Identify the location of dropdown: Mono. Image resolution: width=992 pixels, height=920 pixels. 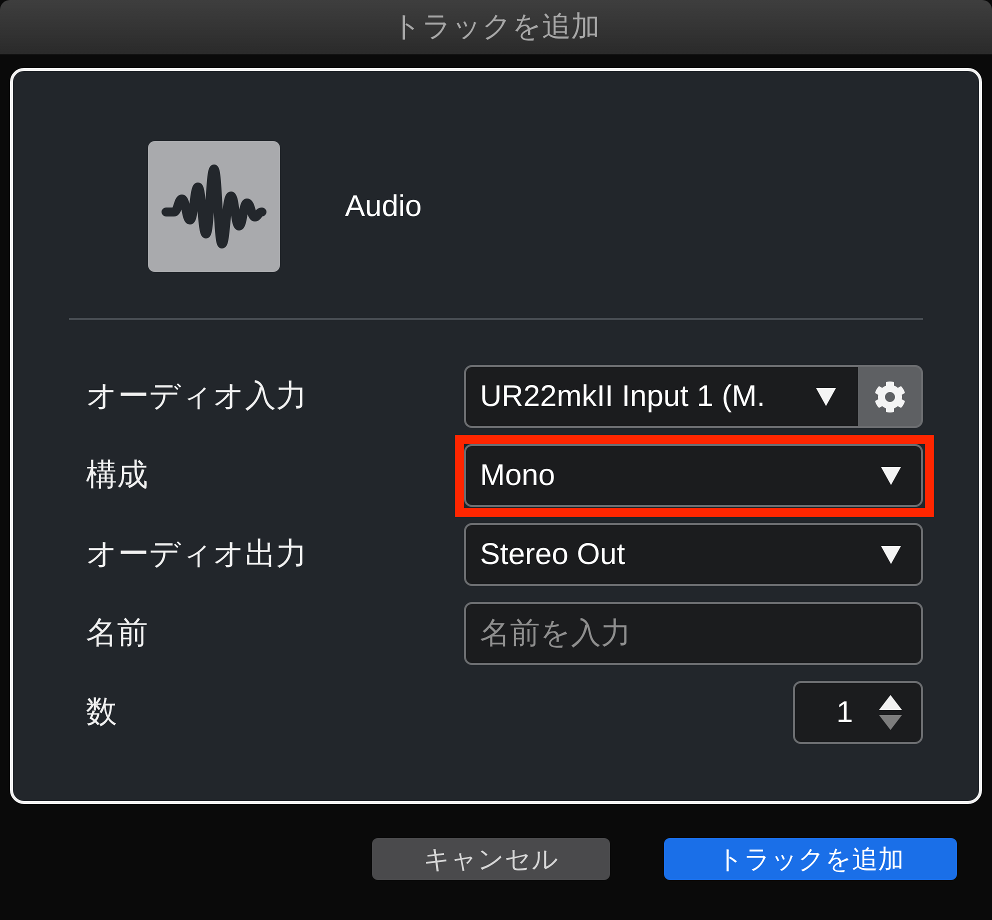
(693, 475).